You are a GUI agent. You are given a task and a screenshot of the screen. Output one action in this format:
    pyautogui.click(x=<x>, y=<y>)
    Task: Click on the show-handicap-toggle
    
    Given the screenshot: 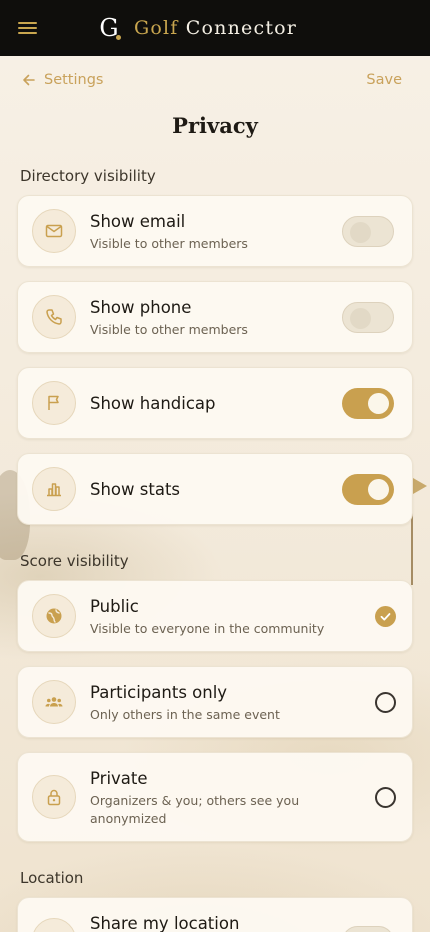 What is the action you would take?
    pyautogui.click(x=368, y=403)
    